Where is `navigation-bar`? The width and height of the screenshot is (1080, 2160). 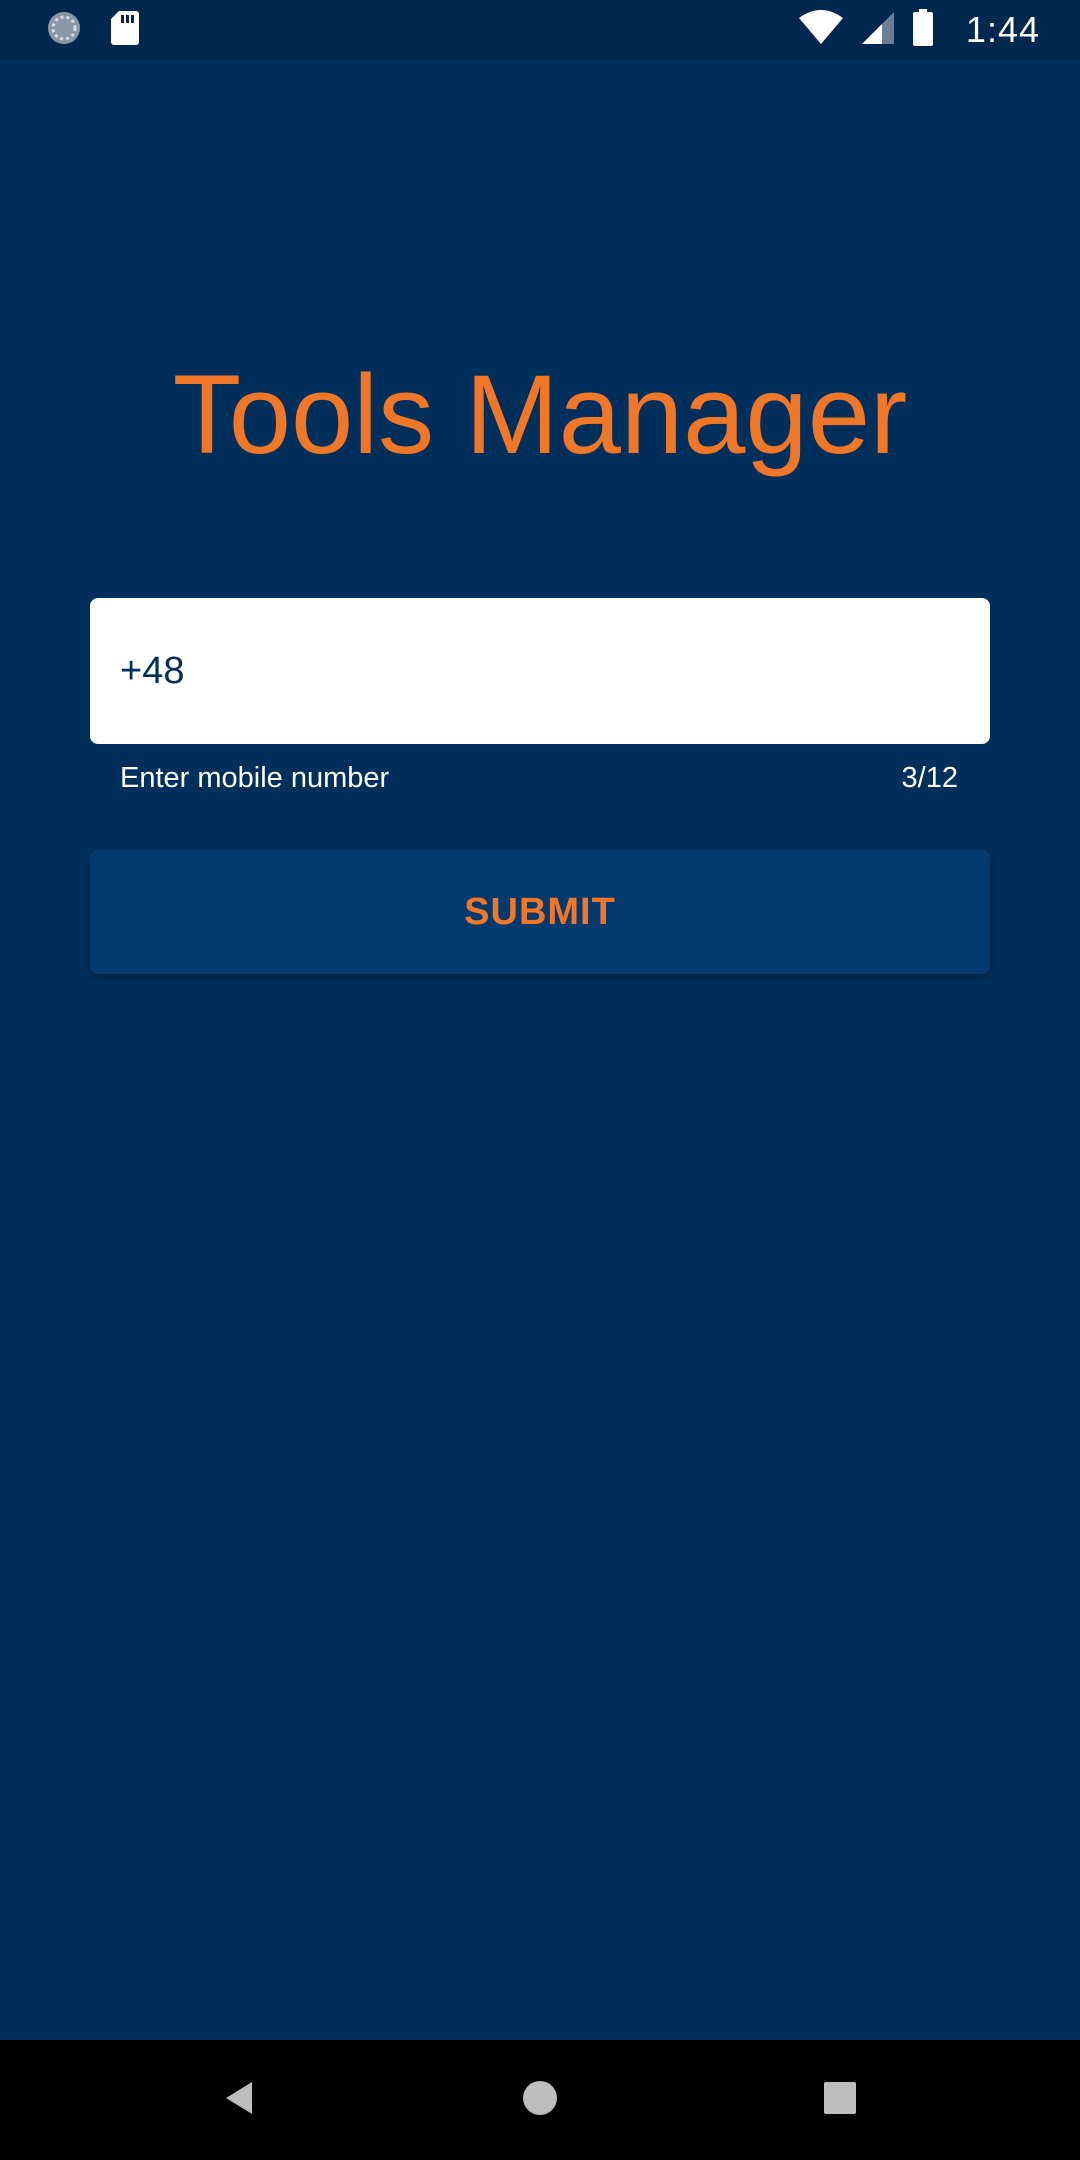
navigation-bar is located at coordinates (540, 2100).